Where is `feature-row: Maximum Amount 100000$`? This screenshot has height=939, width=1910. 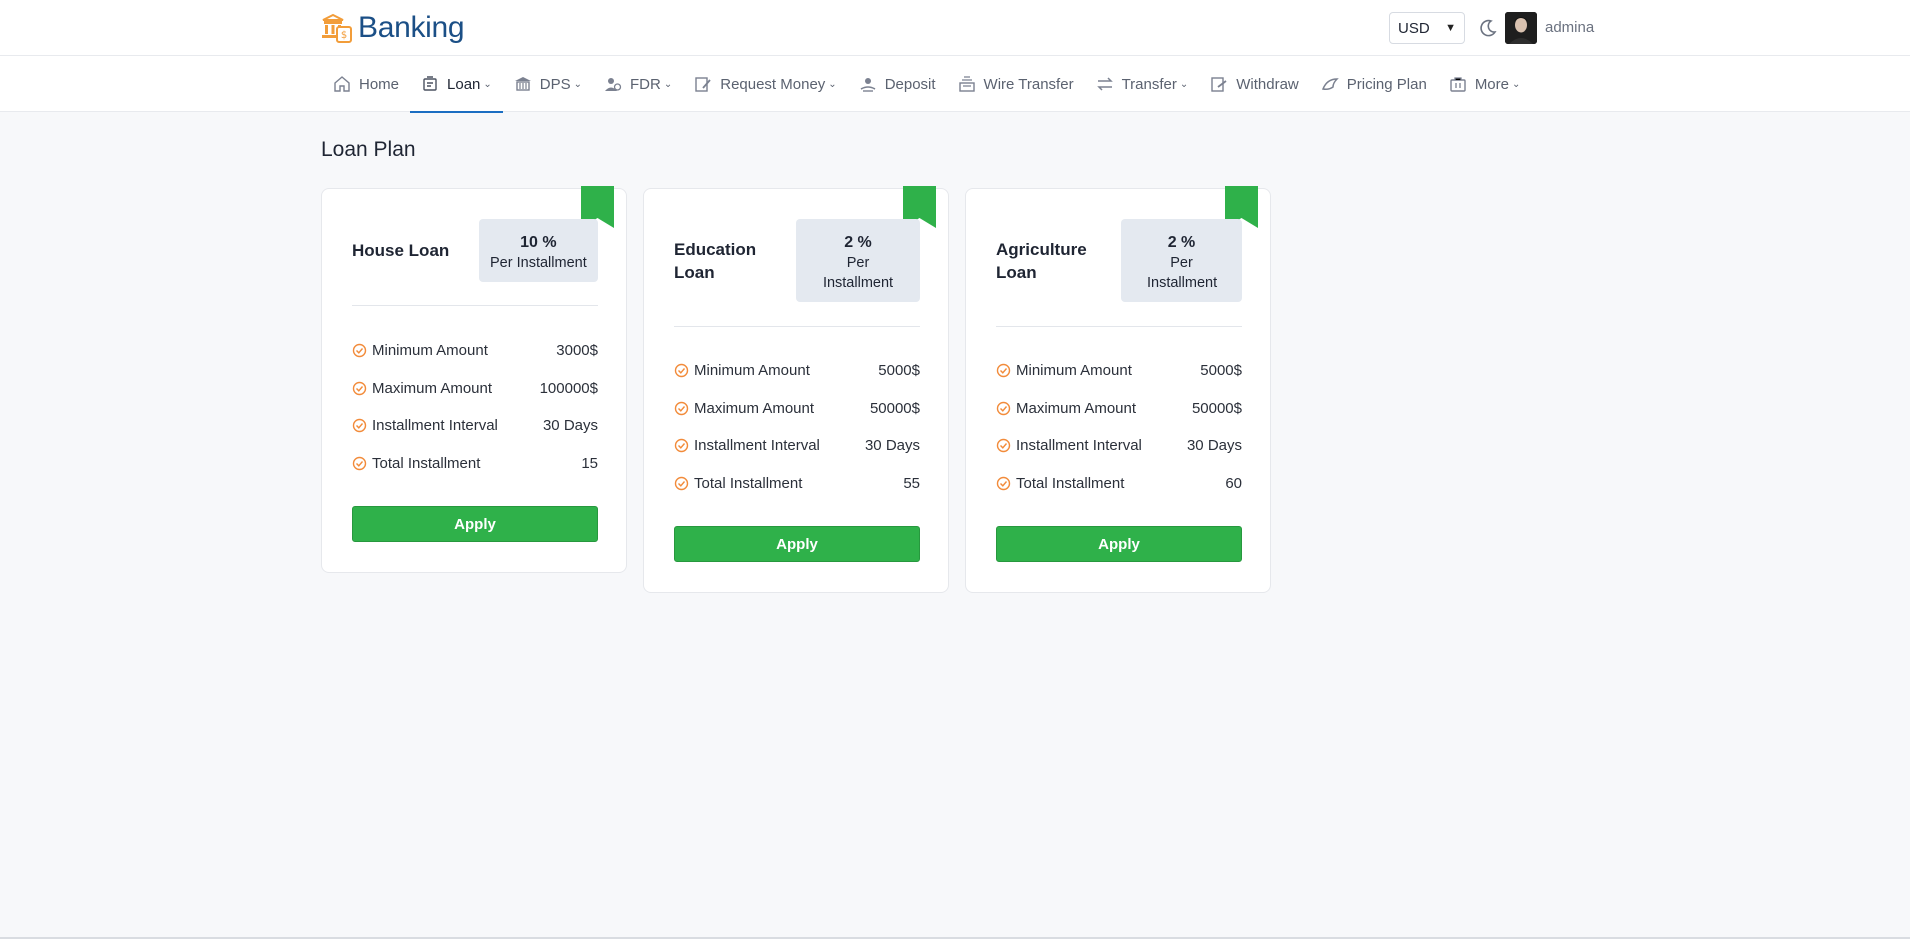 feature-row: Maximum Amount 100000$ is located at coordinates (475, 388).